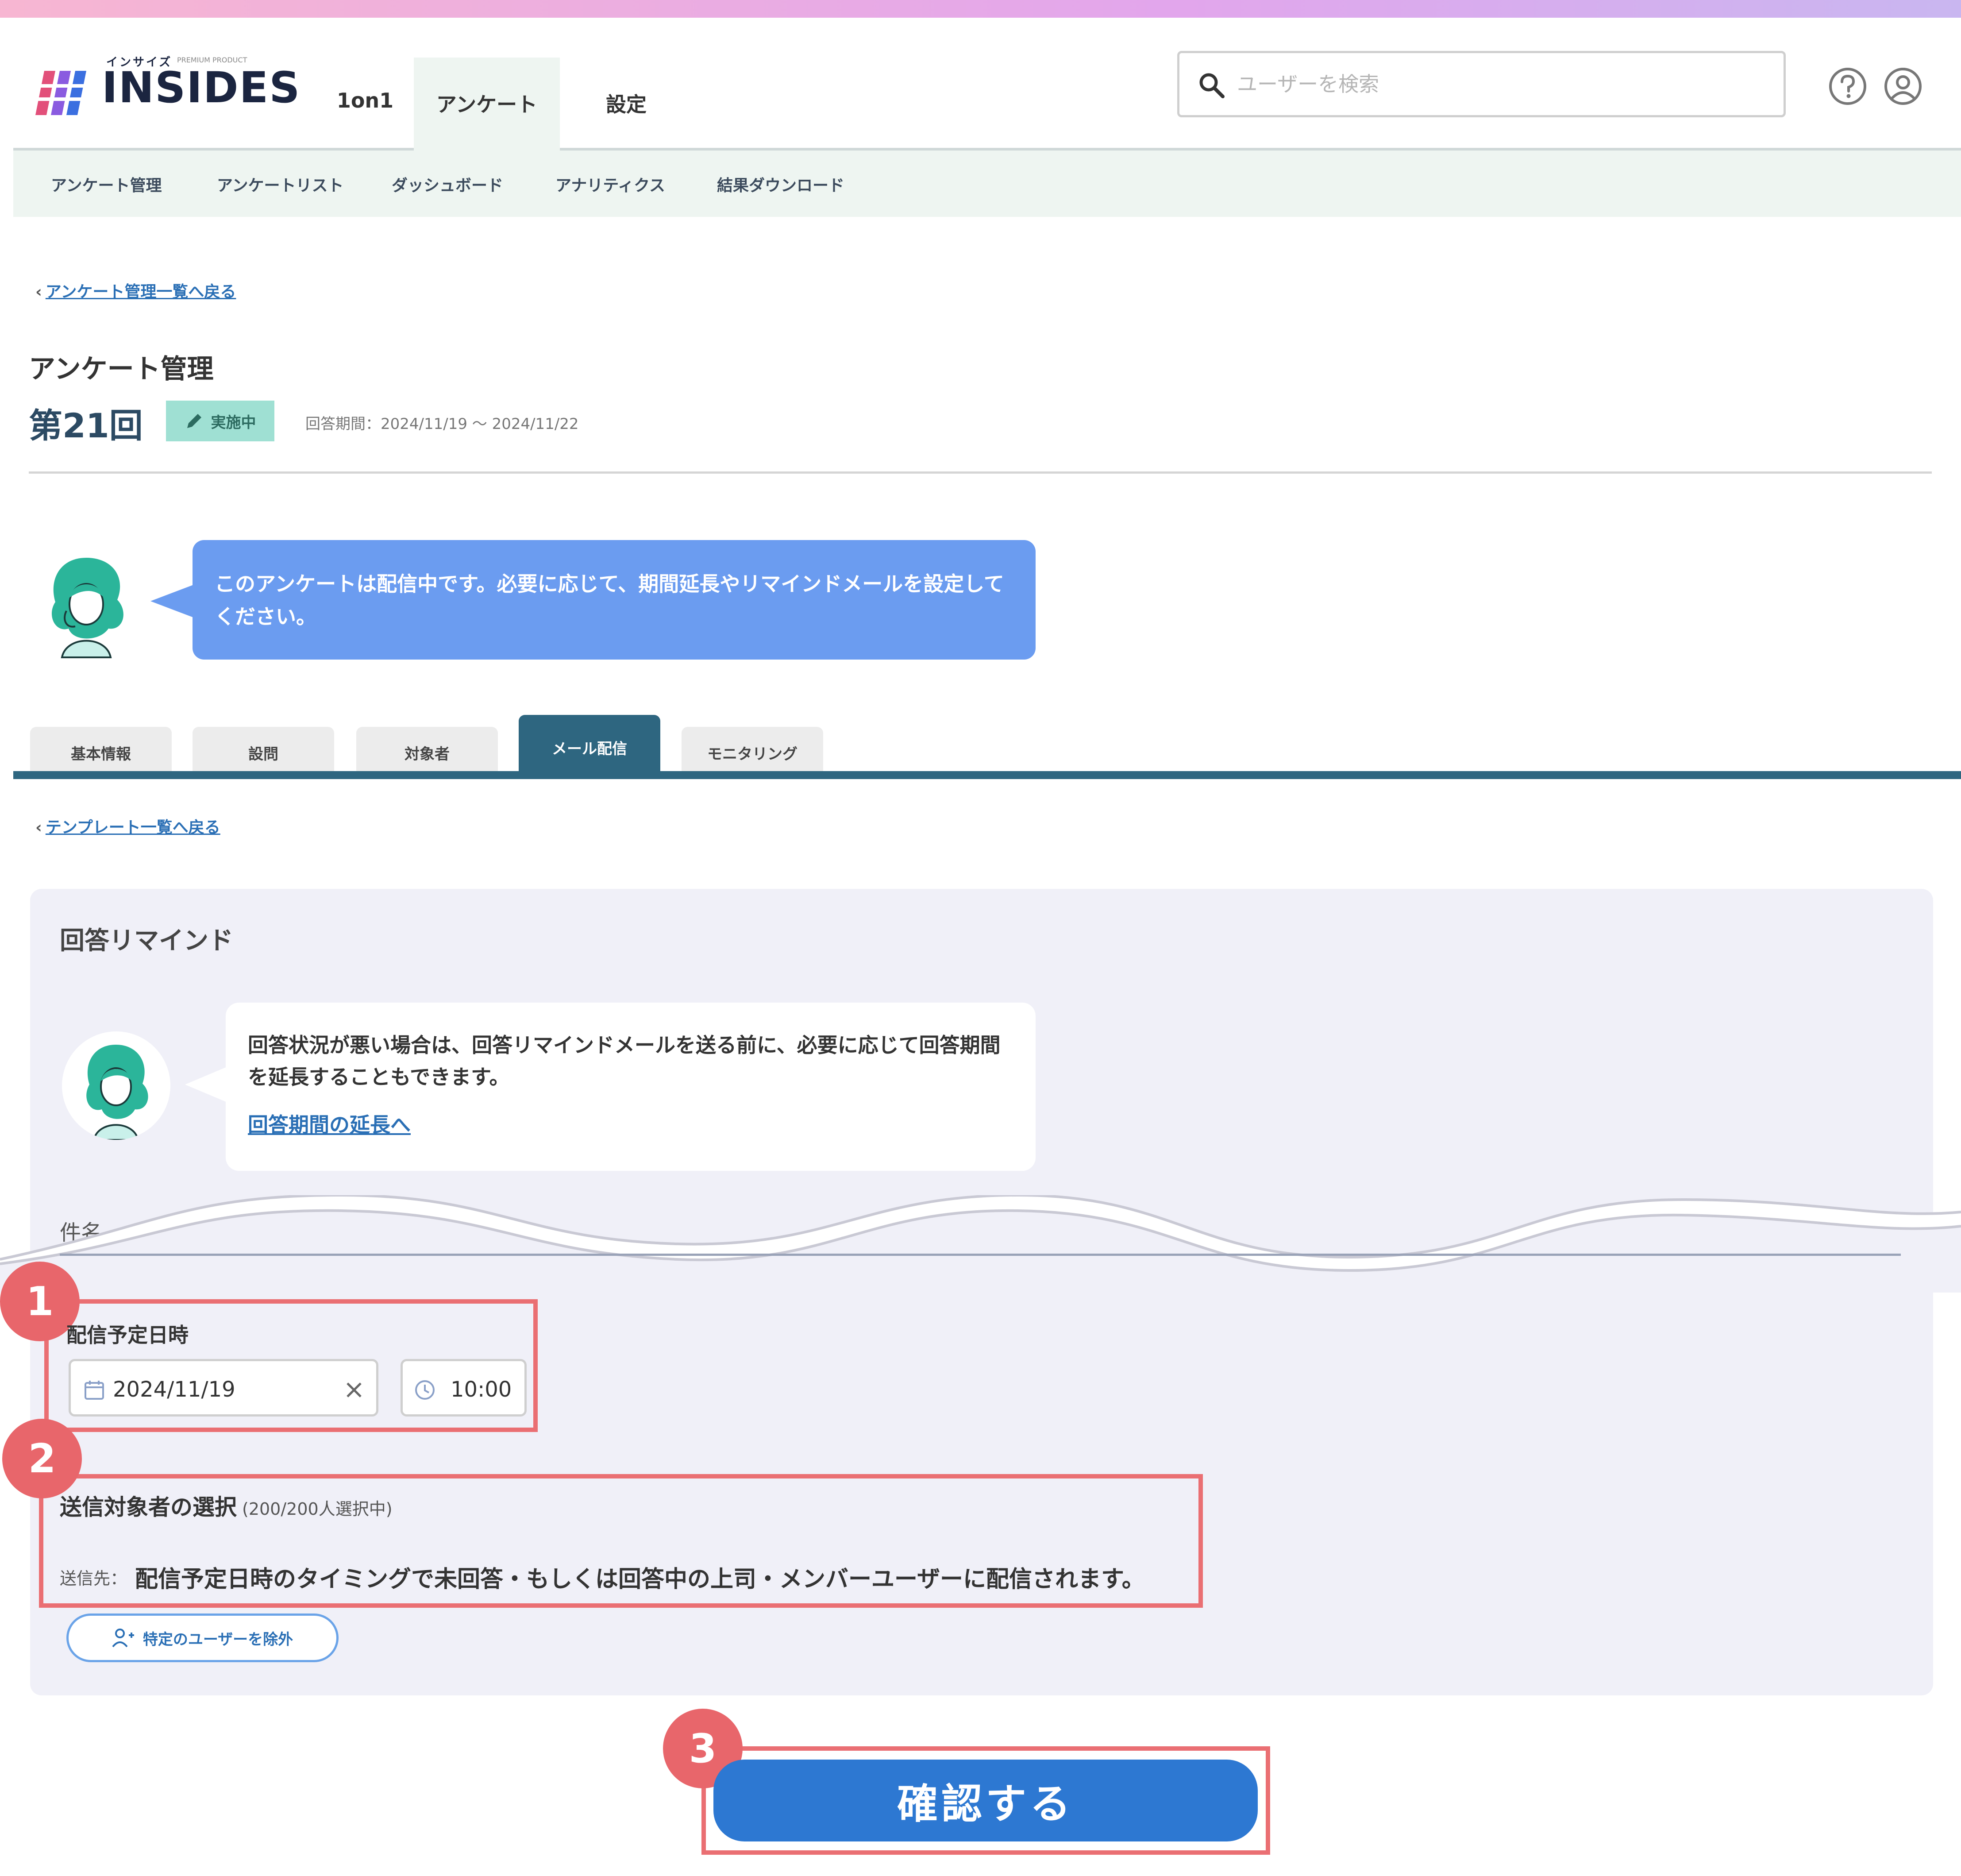 The height and width of the screenshot is (1876, 1961). Describe the element at coordinates (194, 421) in the screenshot. I see `pencil-icon` at that location.